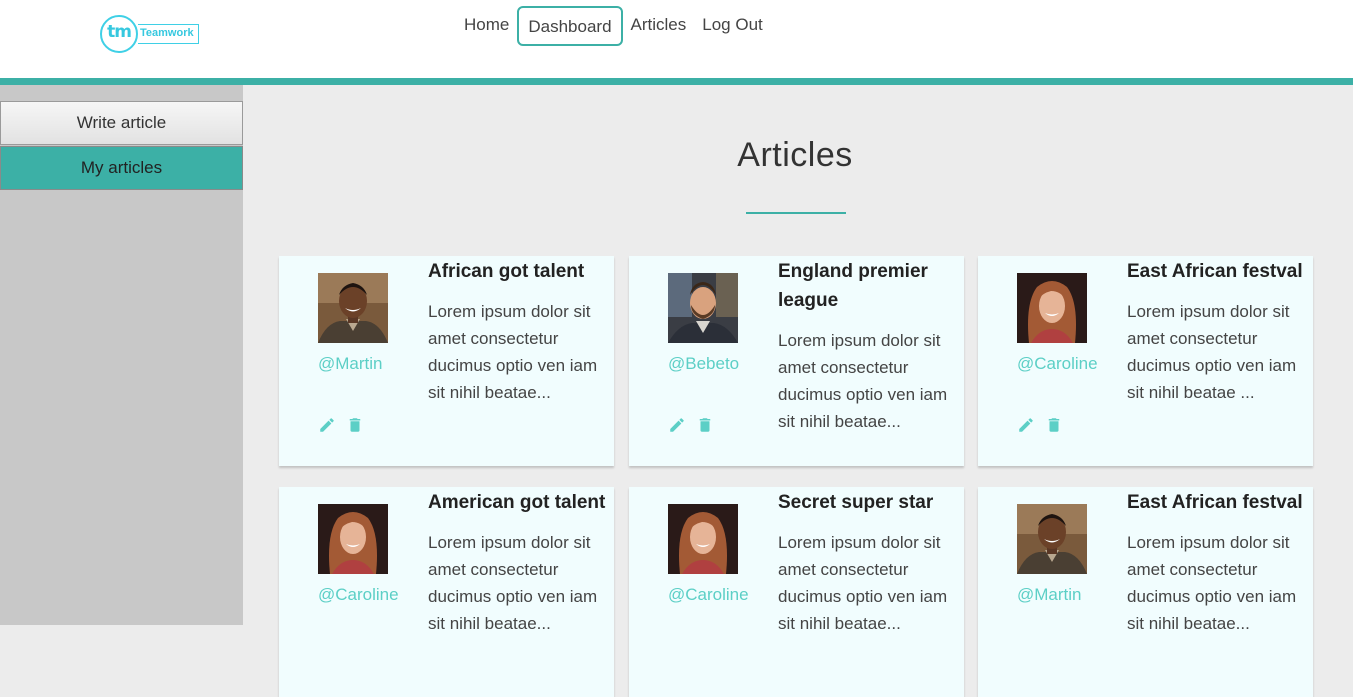 This screenshot has height=697, width=1353. Describe the element at coordinates (732, 26) in the screenshot. I see `nav-logout: Log Out` at that location.